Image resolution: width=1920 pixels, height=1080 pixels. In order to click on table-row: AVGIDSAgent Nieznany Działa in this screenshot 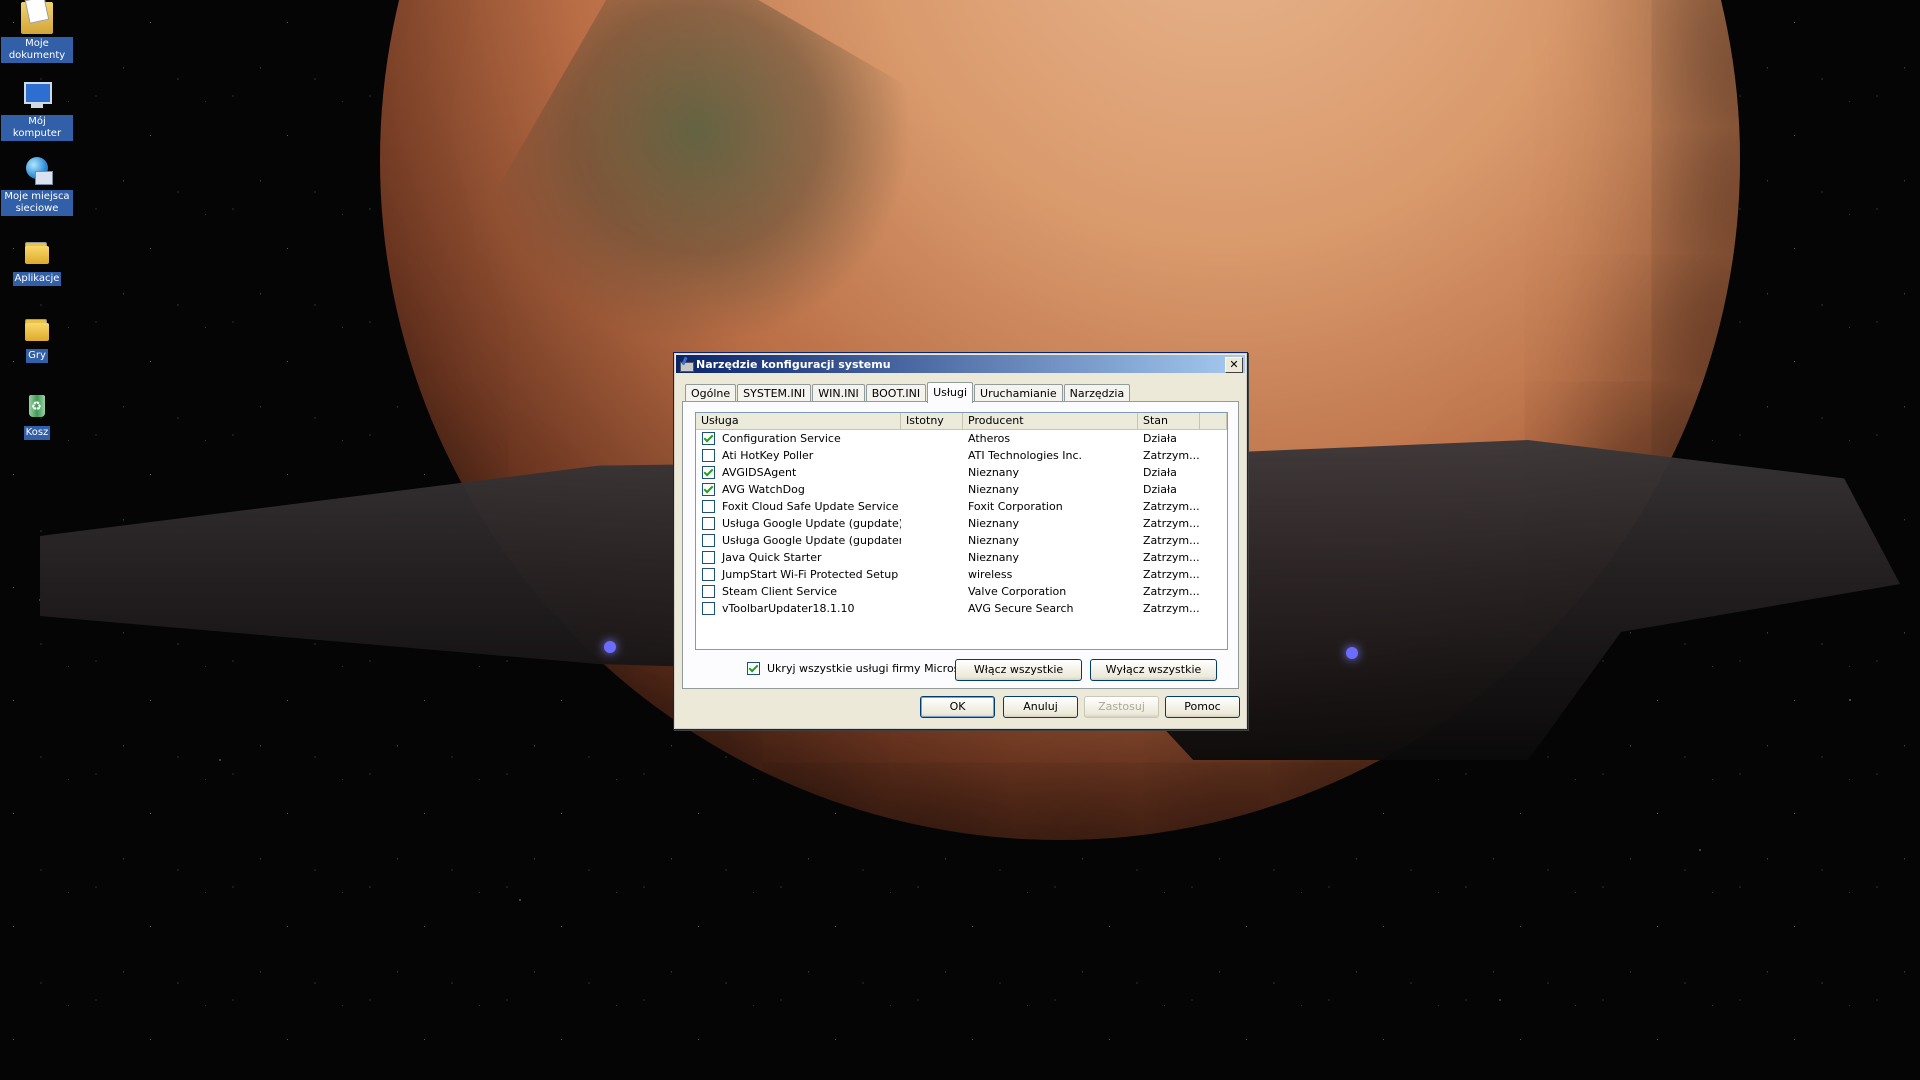, I will do `click(961, 472)`.